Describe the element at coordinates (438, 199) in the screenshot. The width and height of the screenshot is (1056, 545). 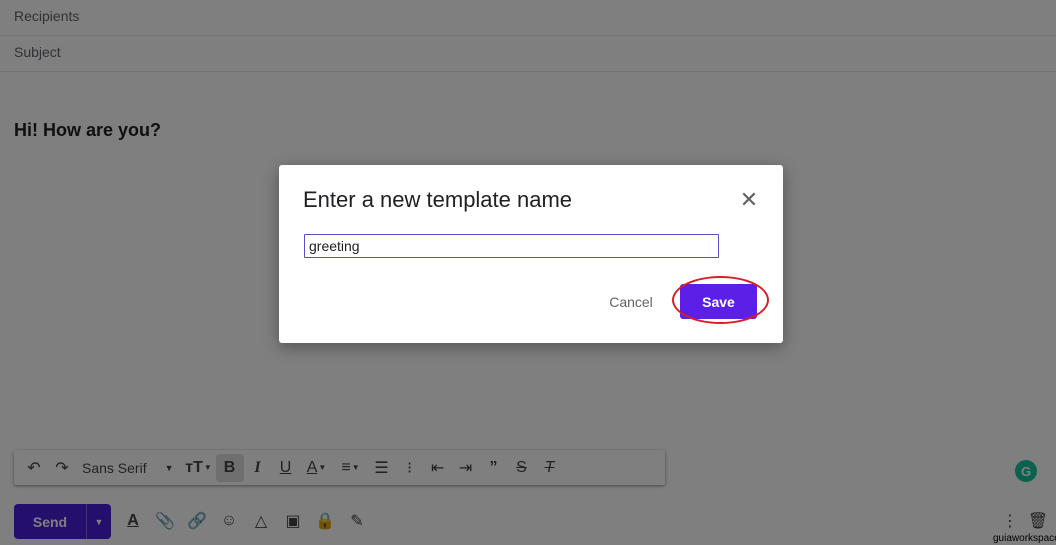
I see `dialog-title: Enter a new template name` at that location.